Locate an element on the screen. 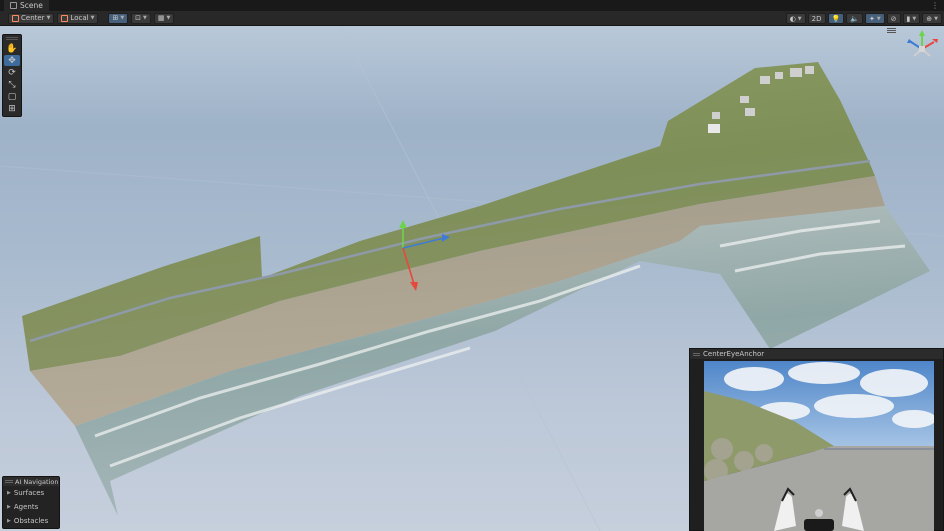 This screenshot has height=531, width=944. increment-snap-button: ⊡ ▼ is located at coordinates (141, 18).